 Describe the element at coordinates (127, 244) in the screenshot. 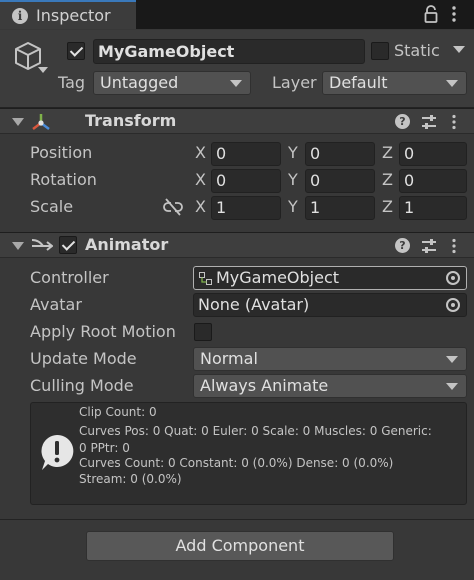

I see `animator-title: Animator` at that location.